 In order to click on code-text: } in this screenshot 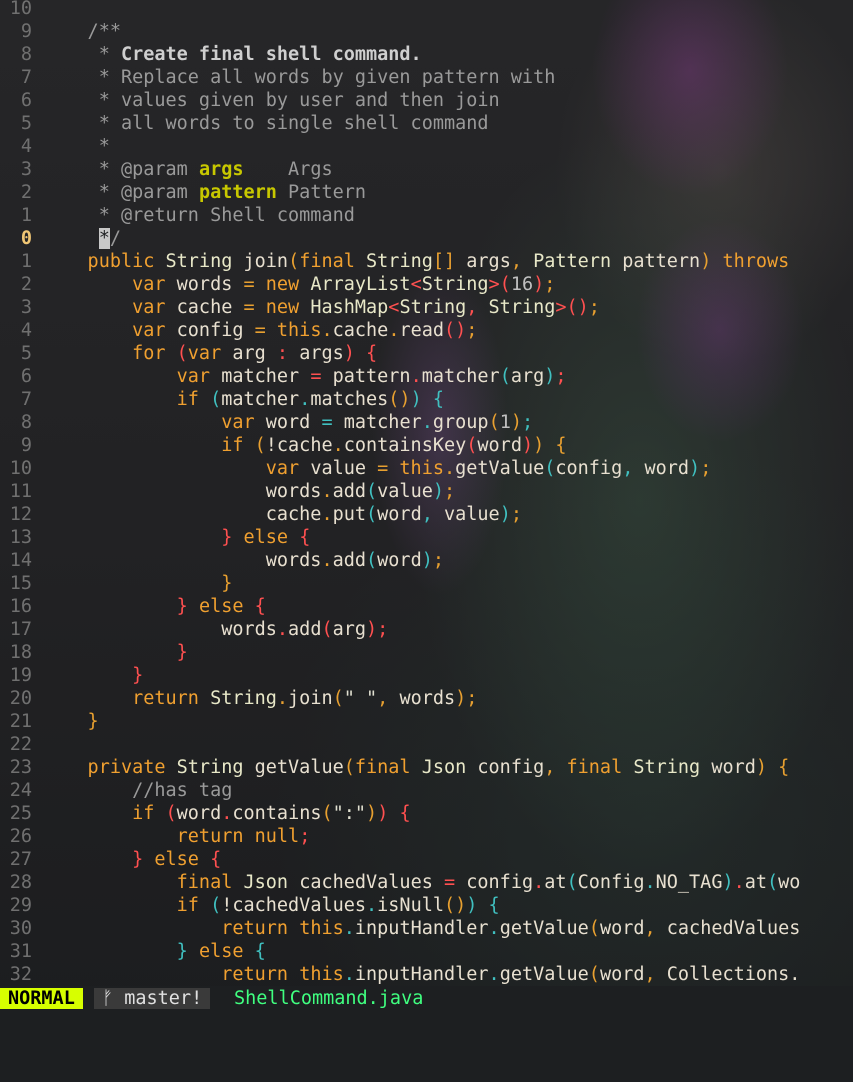, I will do `click(137, 583)`.